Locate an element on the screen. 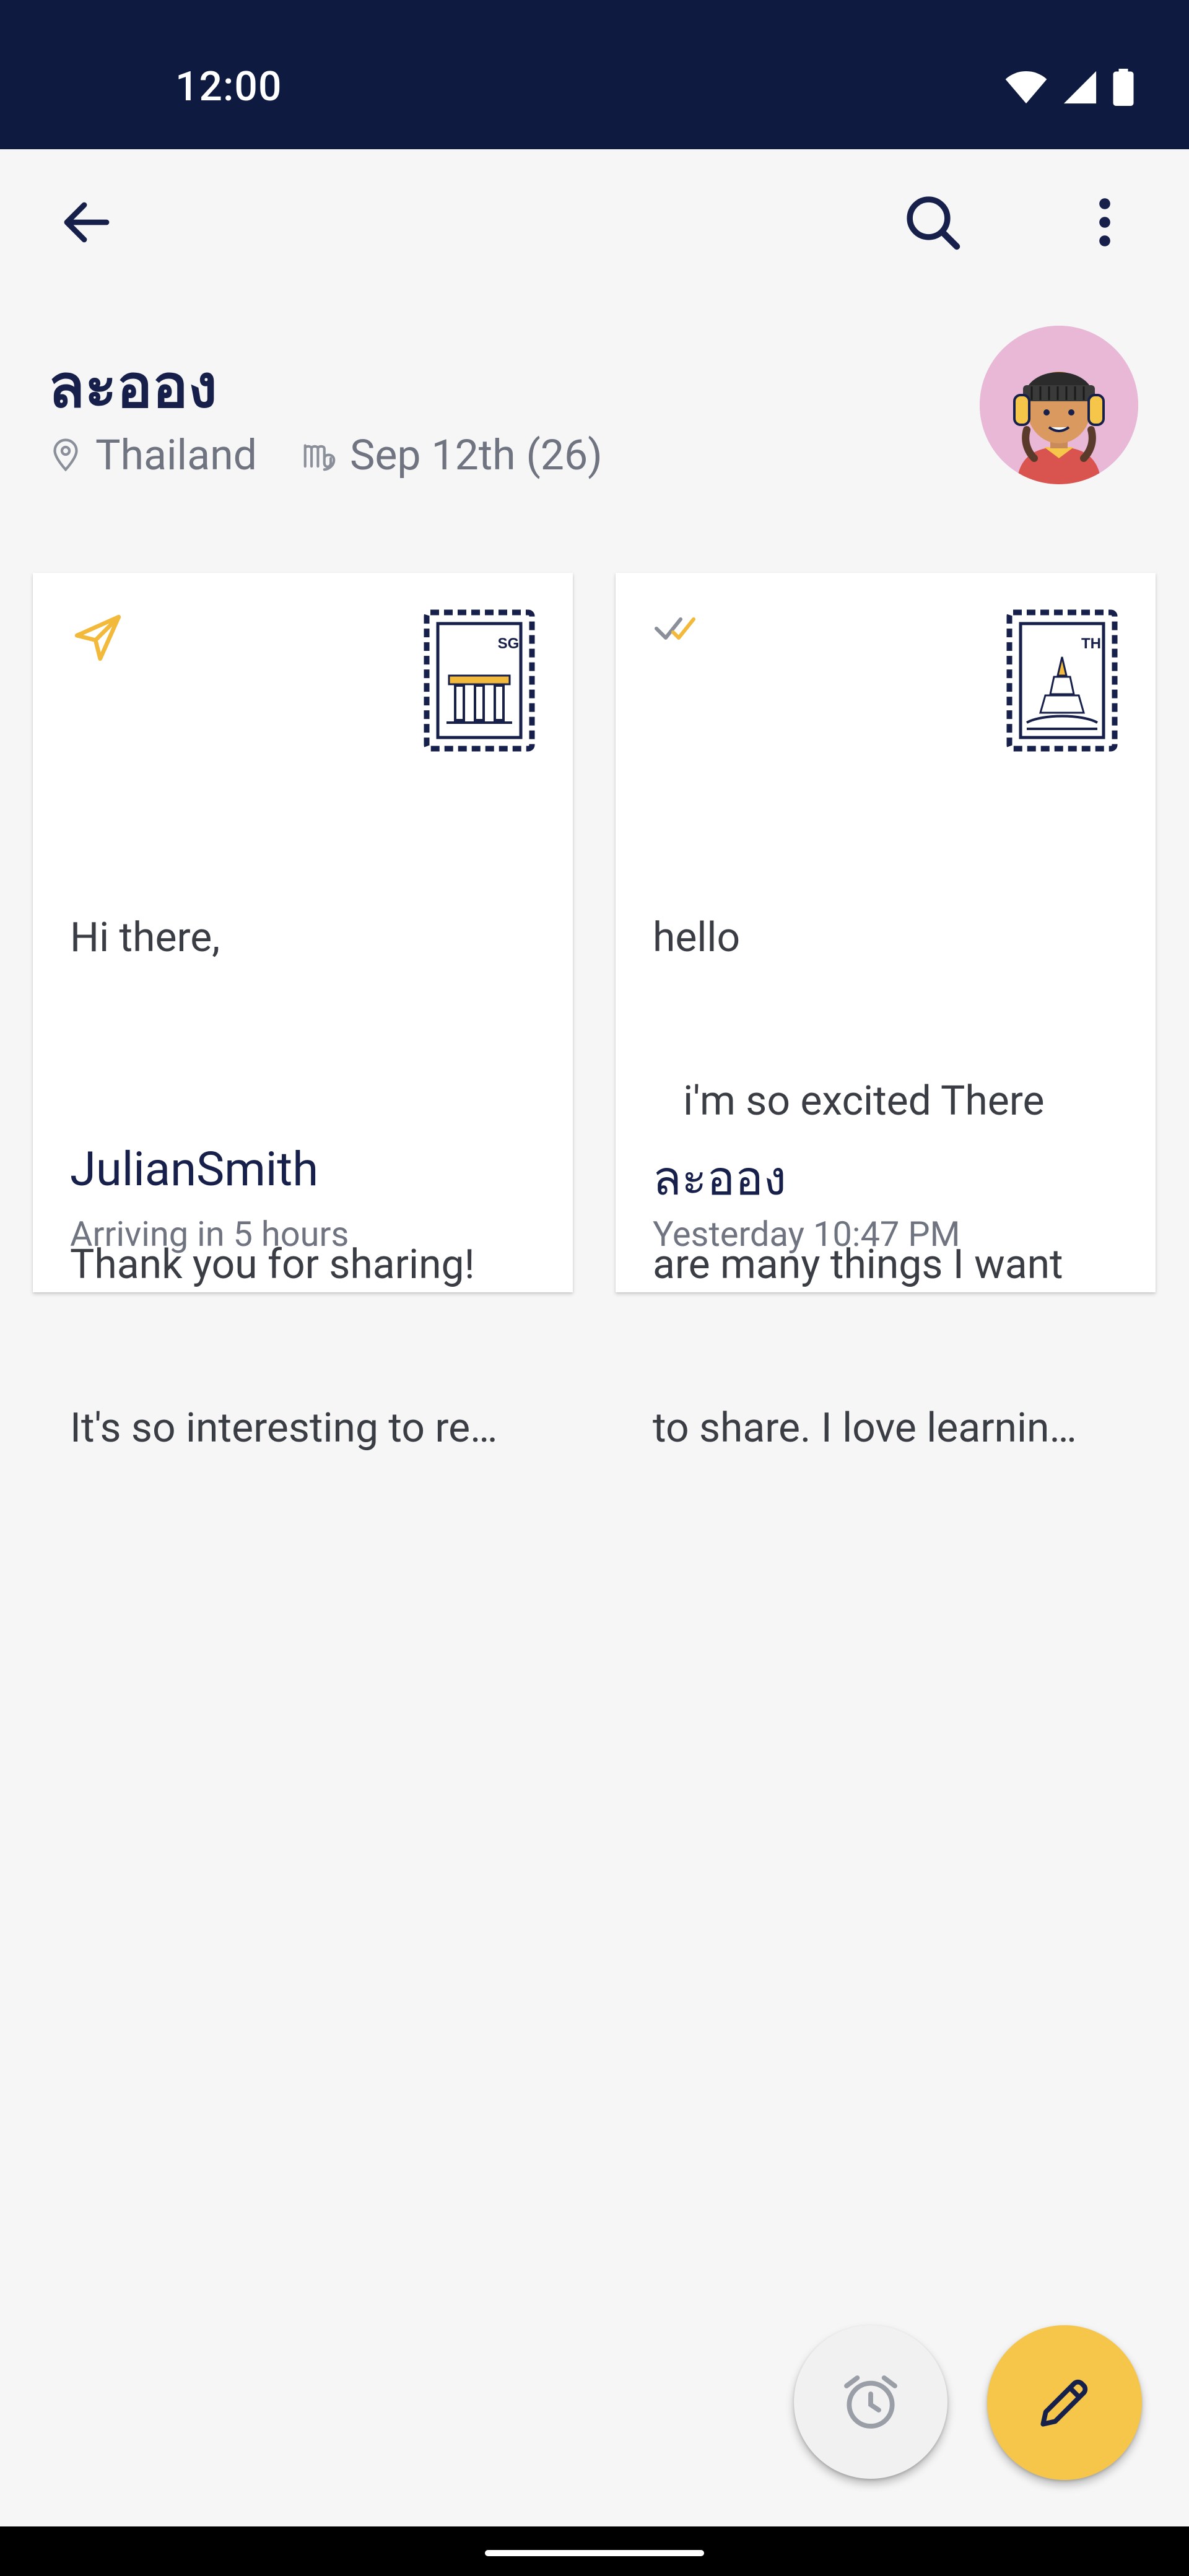 Image resolution: width=1189 pixels, height=2576 pixels. avatar is located at coordinates (1059, 405).